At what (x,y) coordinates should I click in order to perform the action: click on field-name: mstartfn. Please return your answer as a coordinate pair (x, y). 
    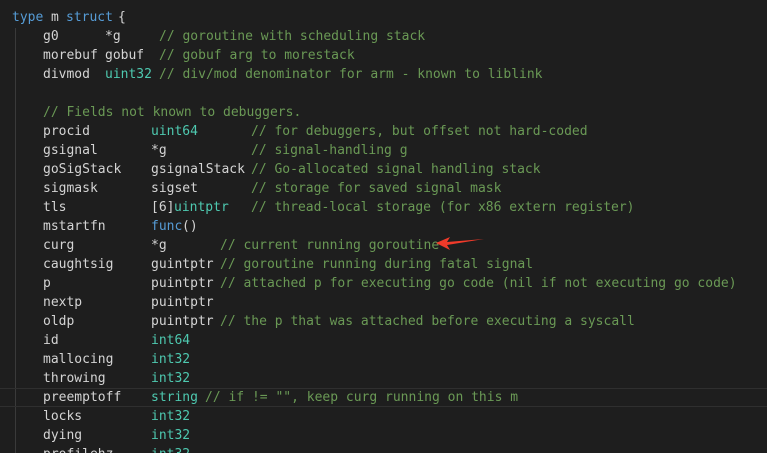
    Looking at the image, I should click on (74, 226).